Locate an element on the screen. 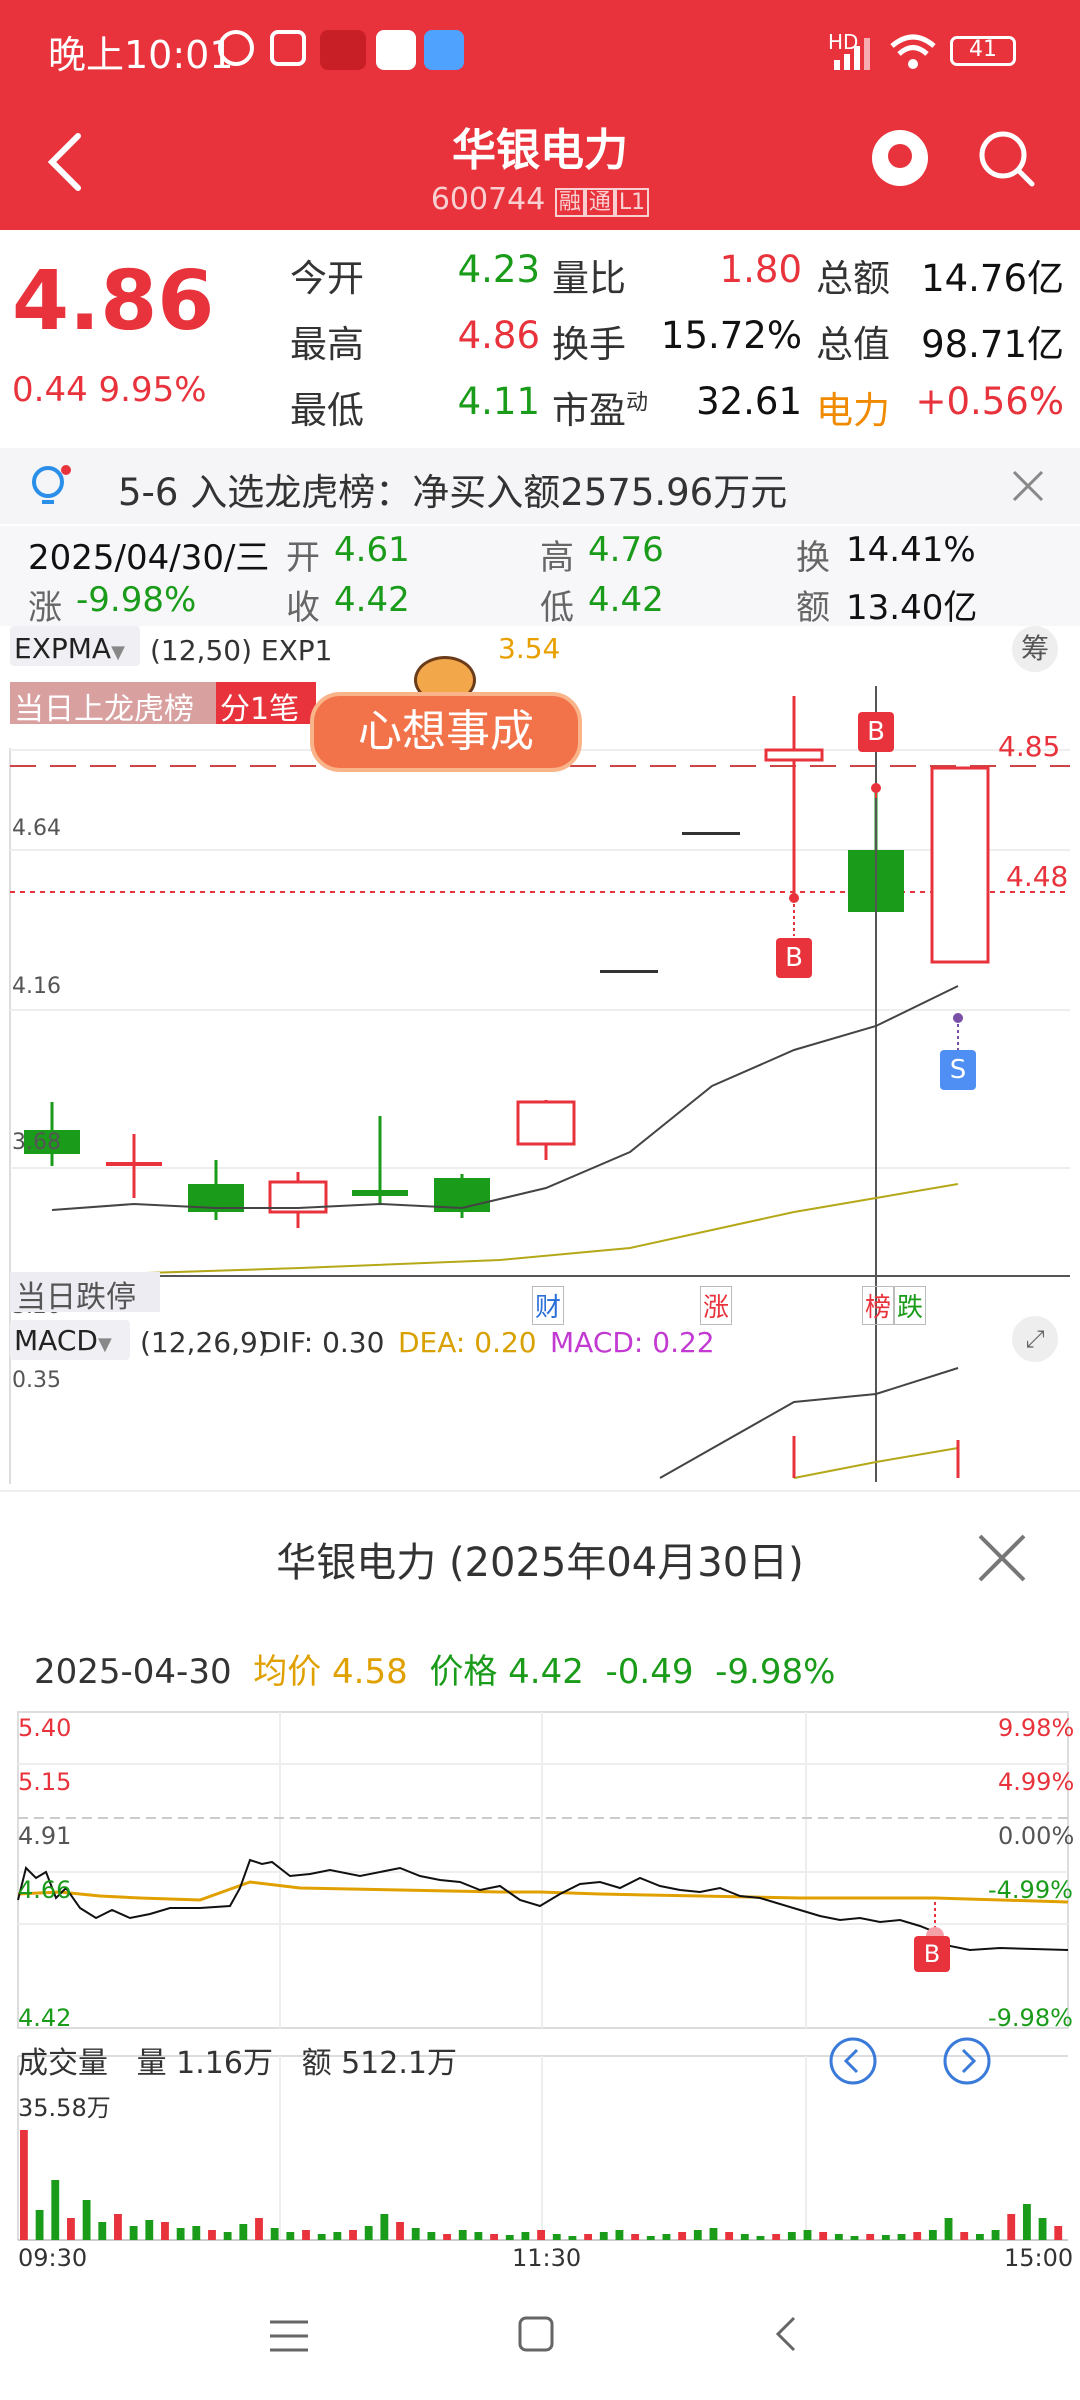 This screenshot has width=1080, height=2400. label-total-amount: 总额 is located at coordinates (853, 278).